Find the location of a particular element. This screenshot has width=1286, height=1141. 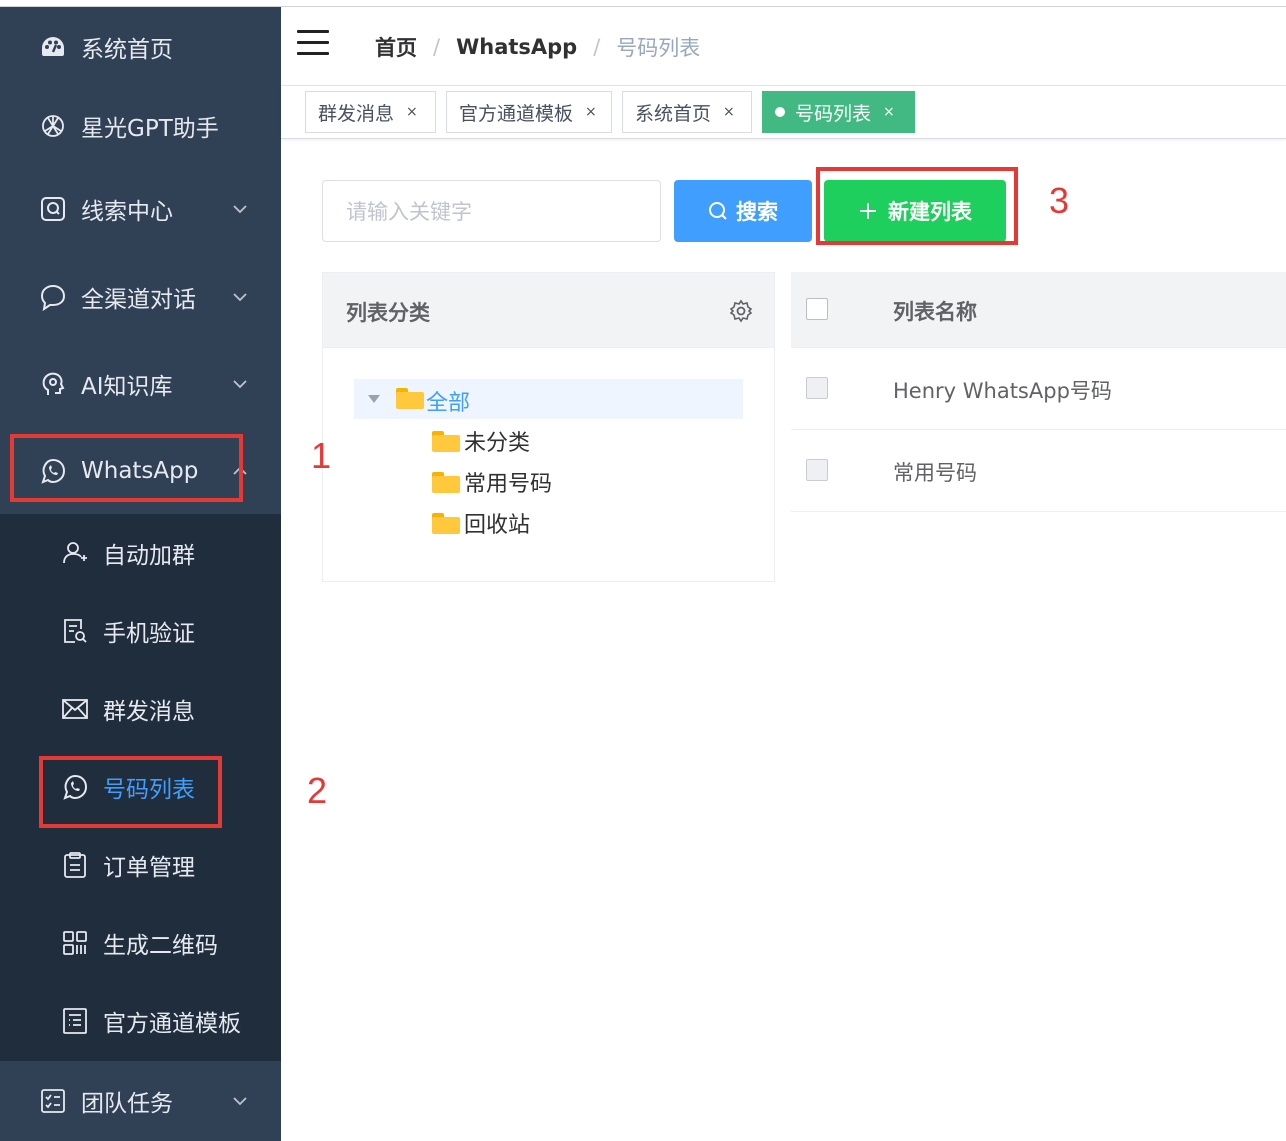

row-list-name: Henry WhatsApp号码 is located at coordinates (1002, 391).